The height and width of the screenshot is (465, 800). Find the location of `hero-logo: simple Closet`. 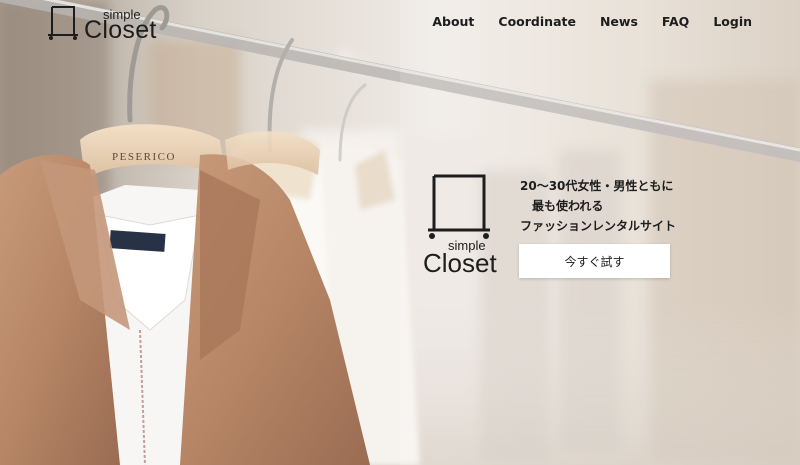

hero-logo: simple Closet is located at coordinates (461, 227).